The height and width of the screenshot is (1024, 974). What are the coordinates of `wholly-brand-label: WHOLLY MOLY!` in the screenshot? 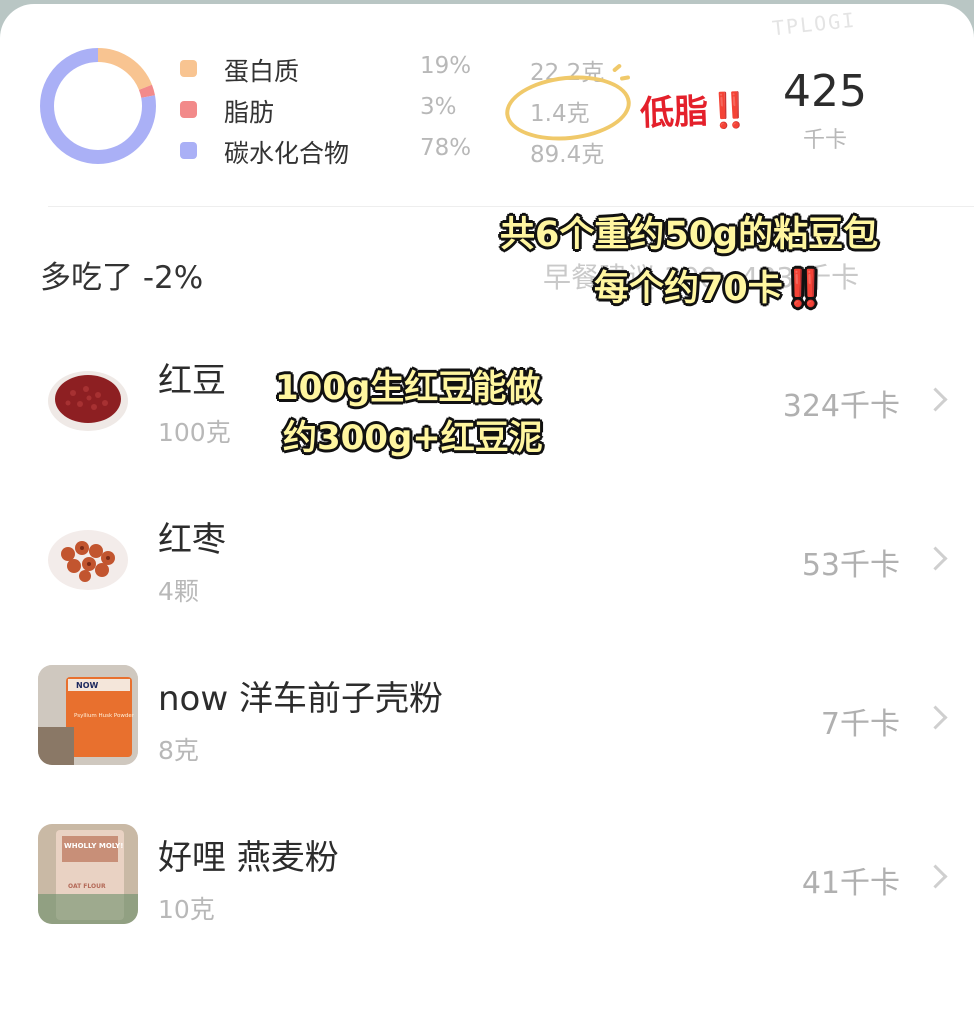 It's located at (93, 846).